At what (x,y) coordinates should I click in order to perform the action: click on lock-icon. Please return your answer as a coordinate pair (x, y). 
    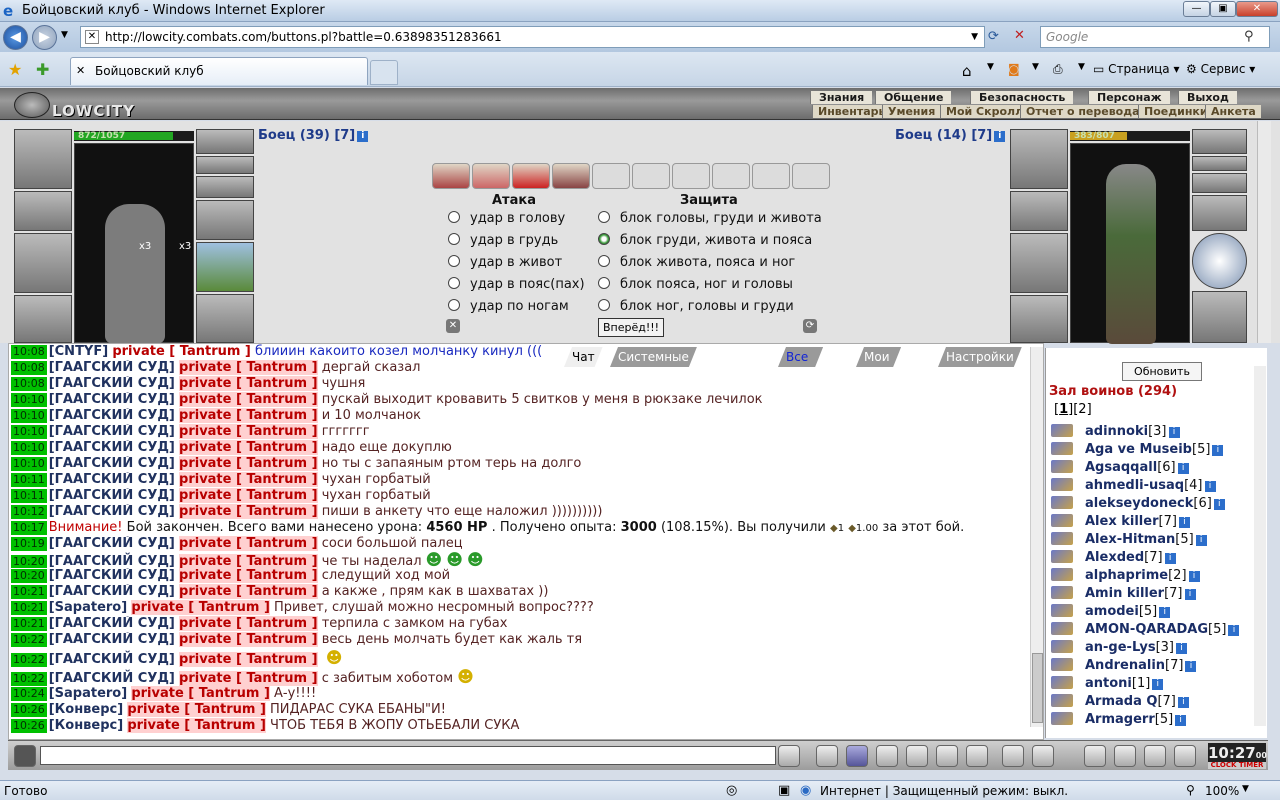
    Looking at the image, I should click on (1155, 756).